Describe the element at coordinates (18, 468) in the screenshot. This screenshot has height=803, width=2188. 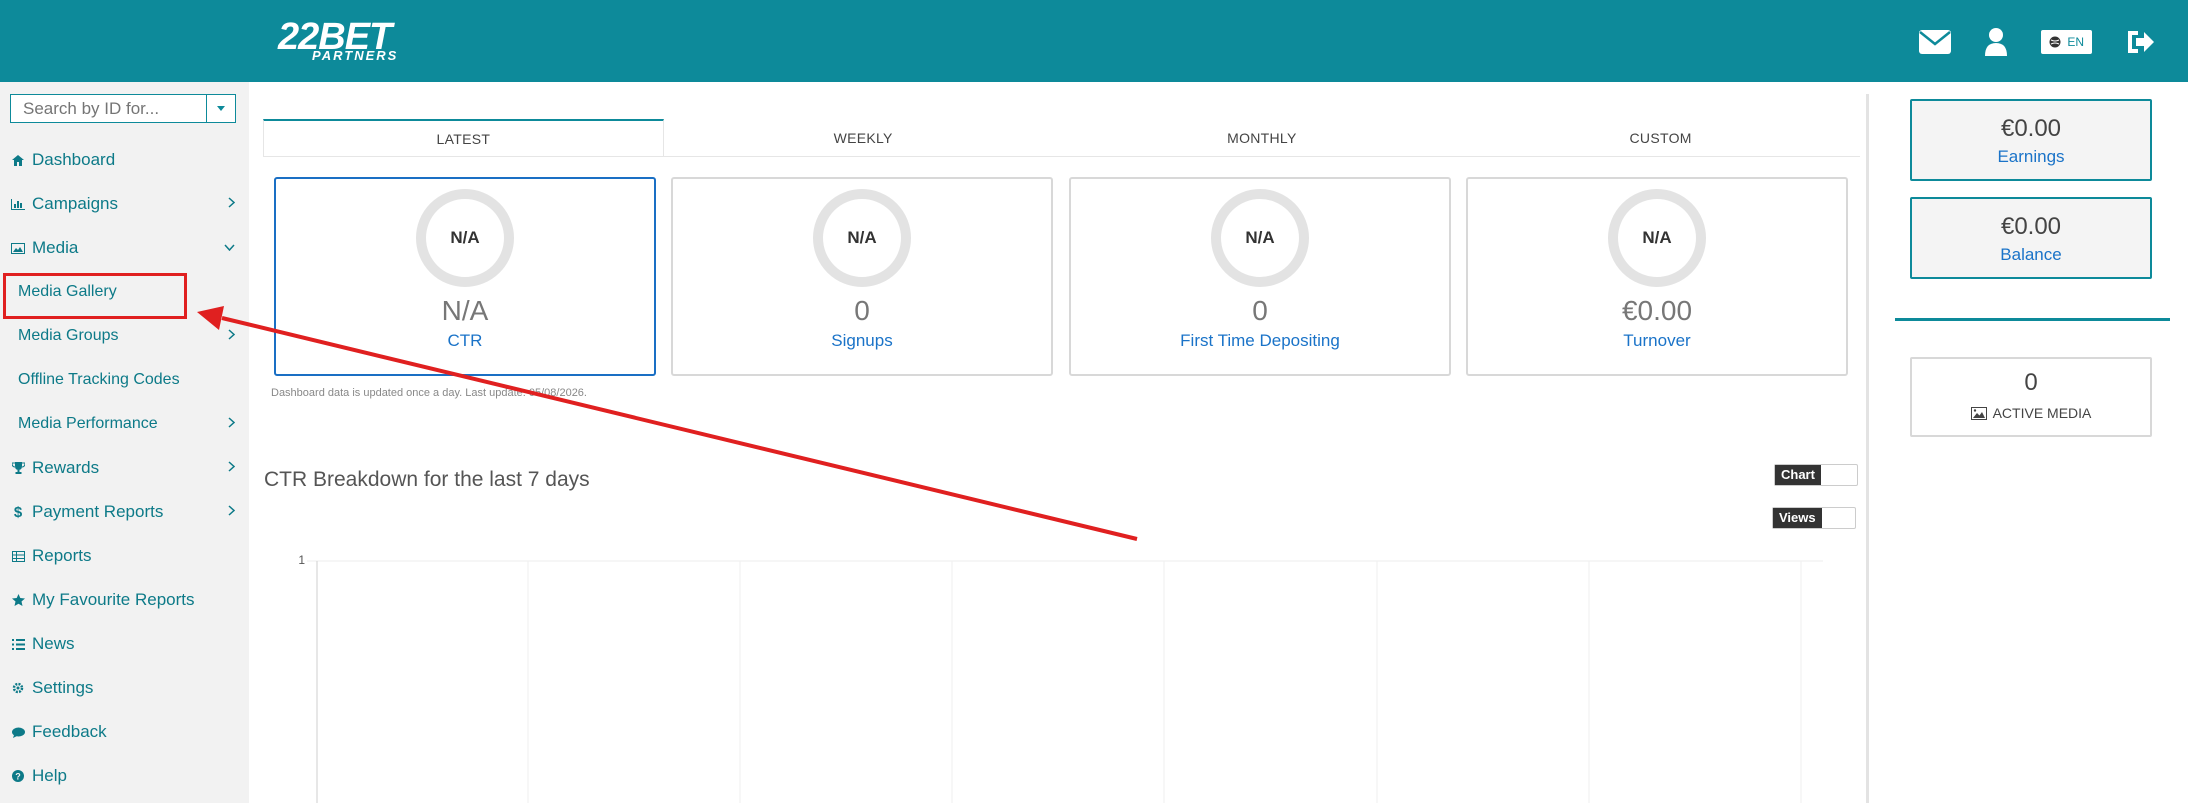
I see `trophy-icon` at that location.